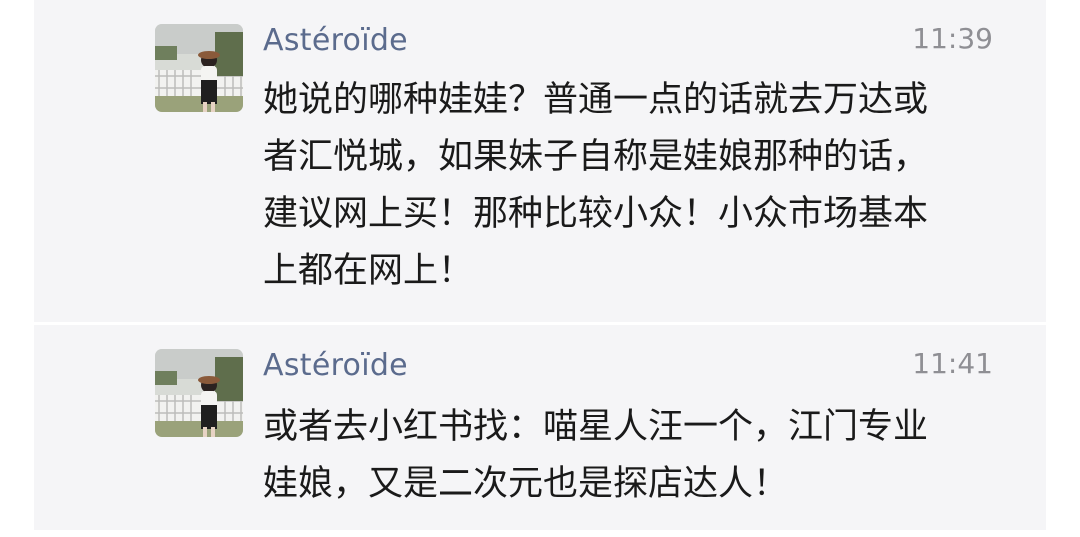 This screenshot has height=537, width=1080. Describe the element at coordinates (952, 363) in the screenshot. I see `timestamp: 11:41` at that location.